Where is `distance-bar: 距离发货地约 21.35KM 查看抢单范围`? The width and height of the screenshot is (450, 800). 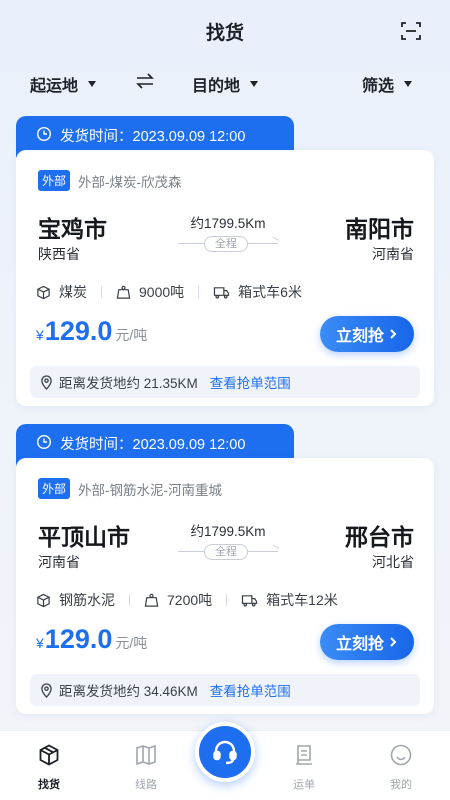
distance-bar: 距离发货地约 21.35KM 查看抢单范围 is located at coordinates (225, 382).